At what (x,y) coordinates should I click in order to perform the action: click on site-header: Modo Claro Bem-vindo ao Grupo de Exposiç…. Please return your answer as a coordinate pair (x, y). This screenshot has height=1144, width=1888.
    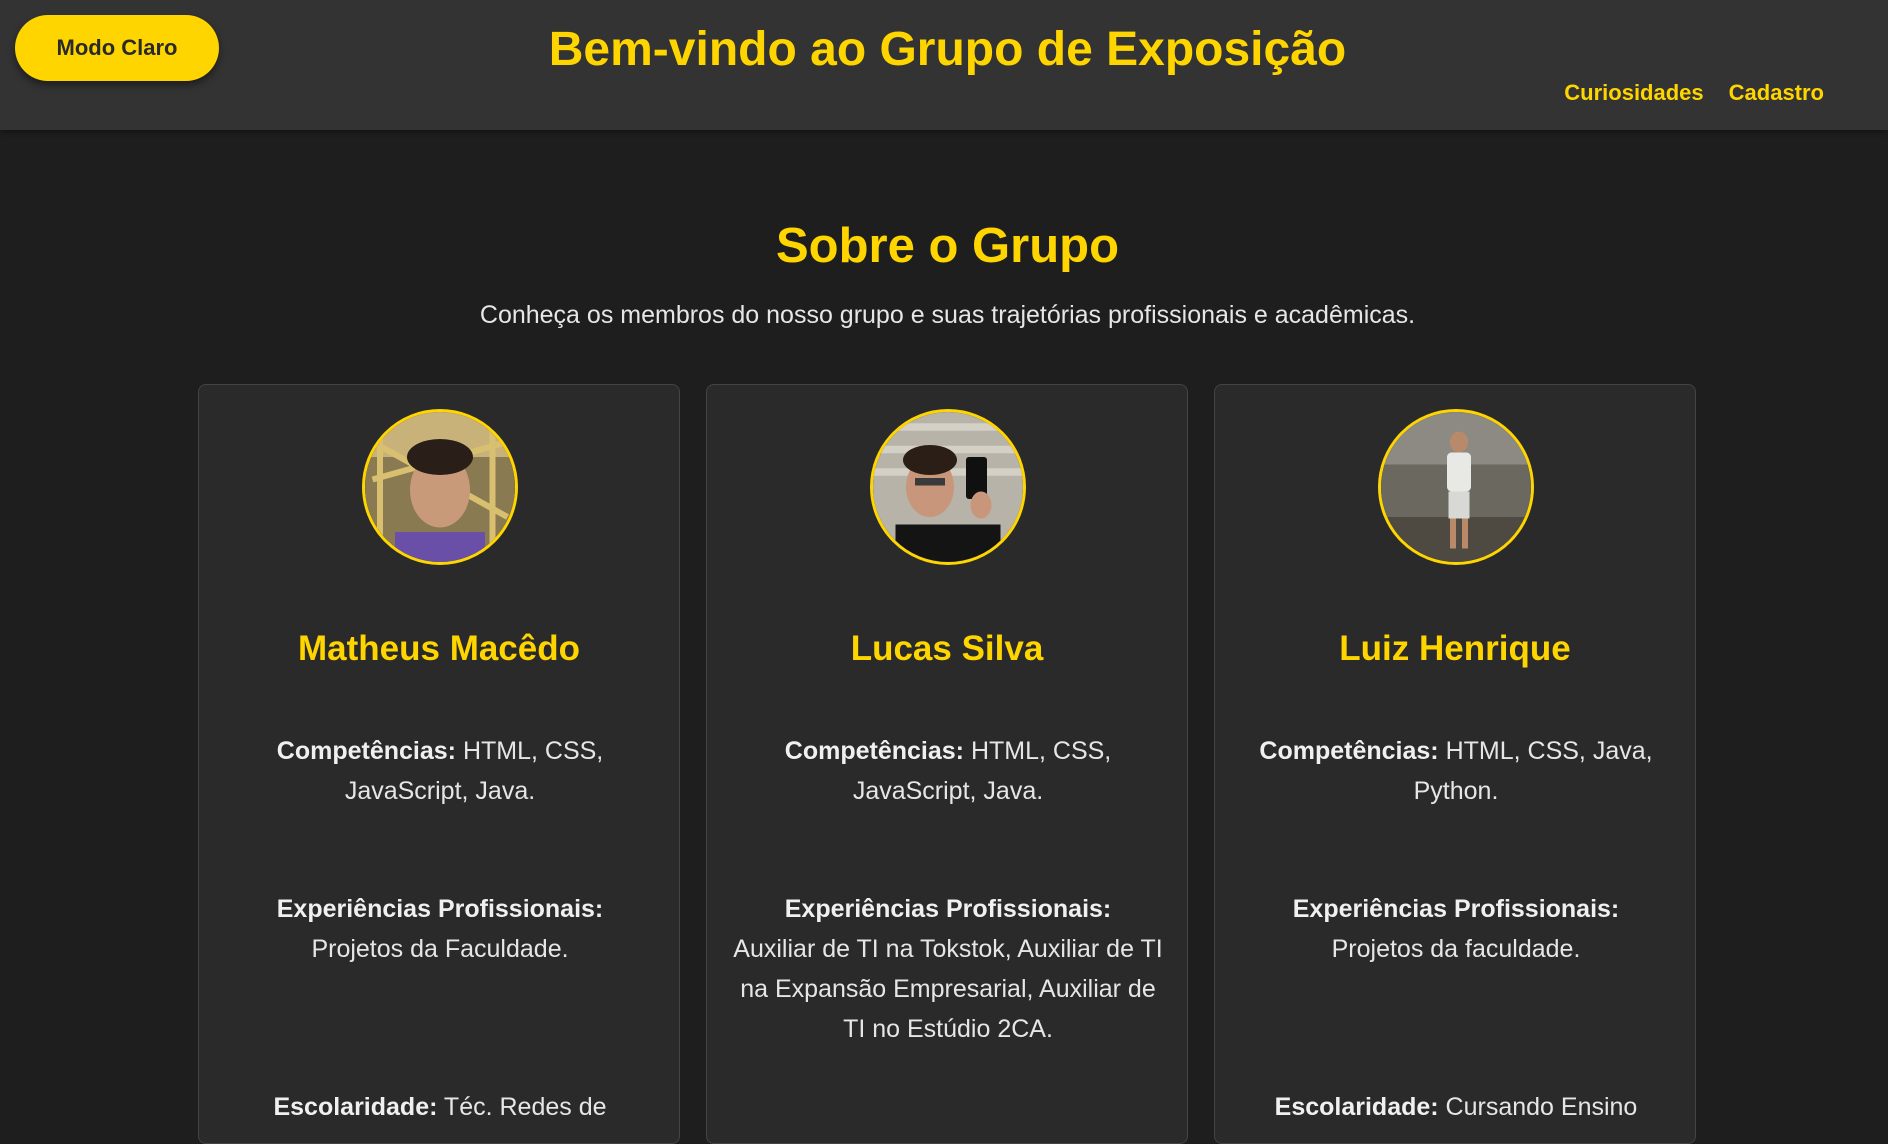
    Looking at the image, I should click on (944, 65).